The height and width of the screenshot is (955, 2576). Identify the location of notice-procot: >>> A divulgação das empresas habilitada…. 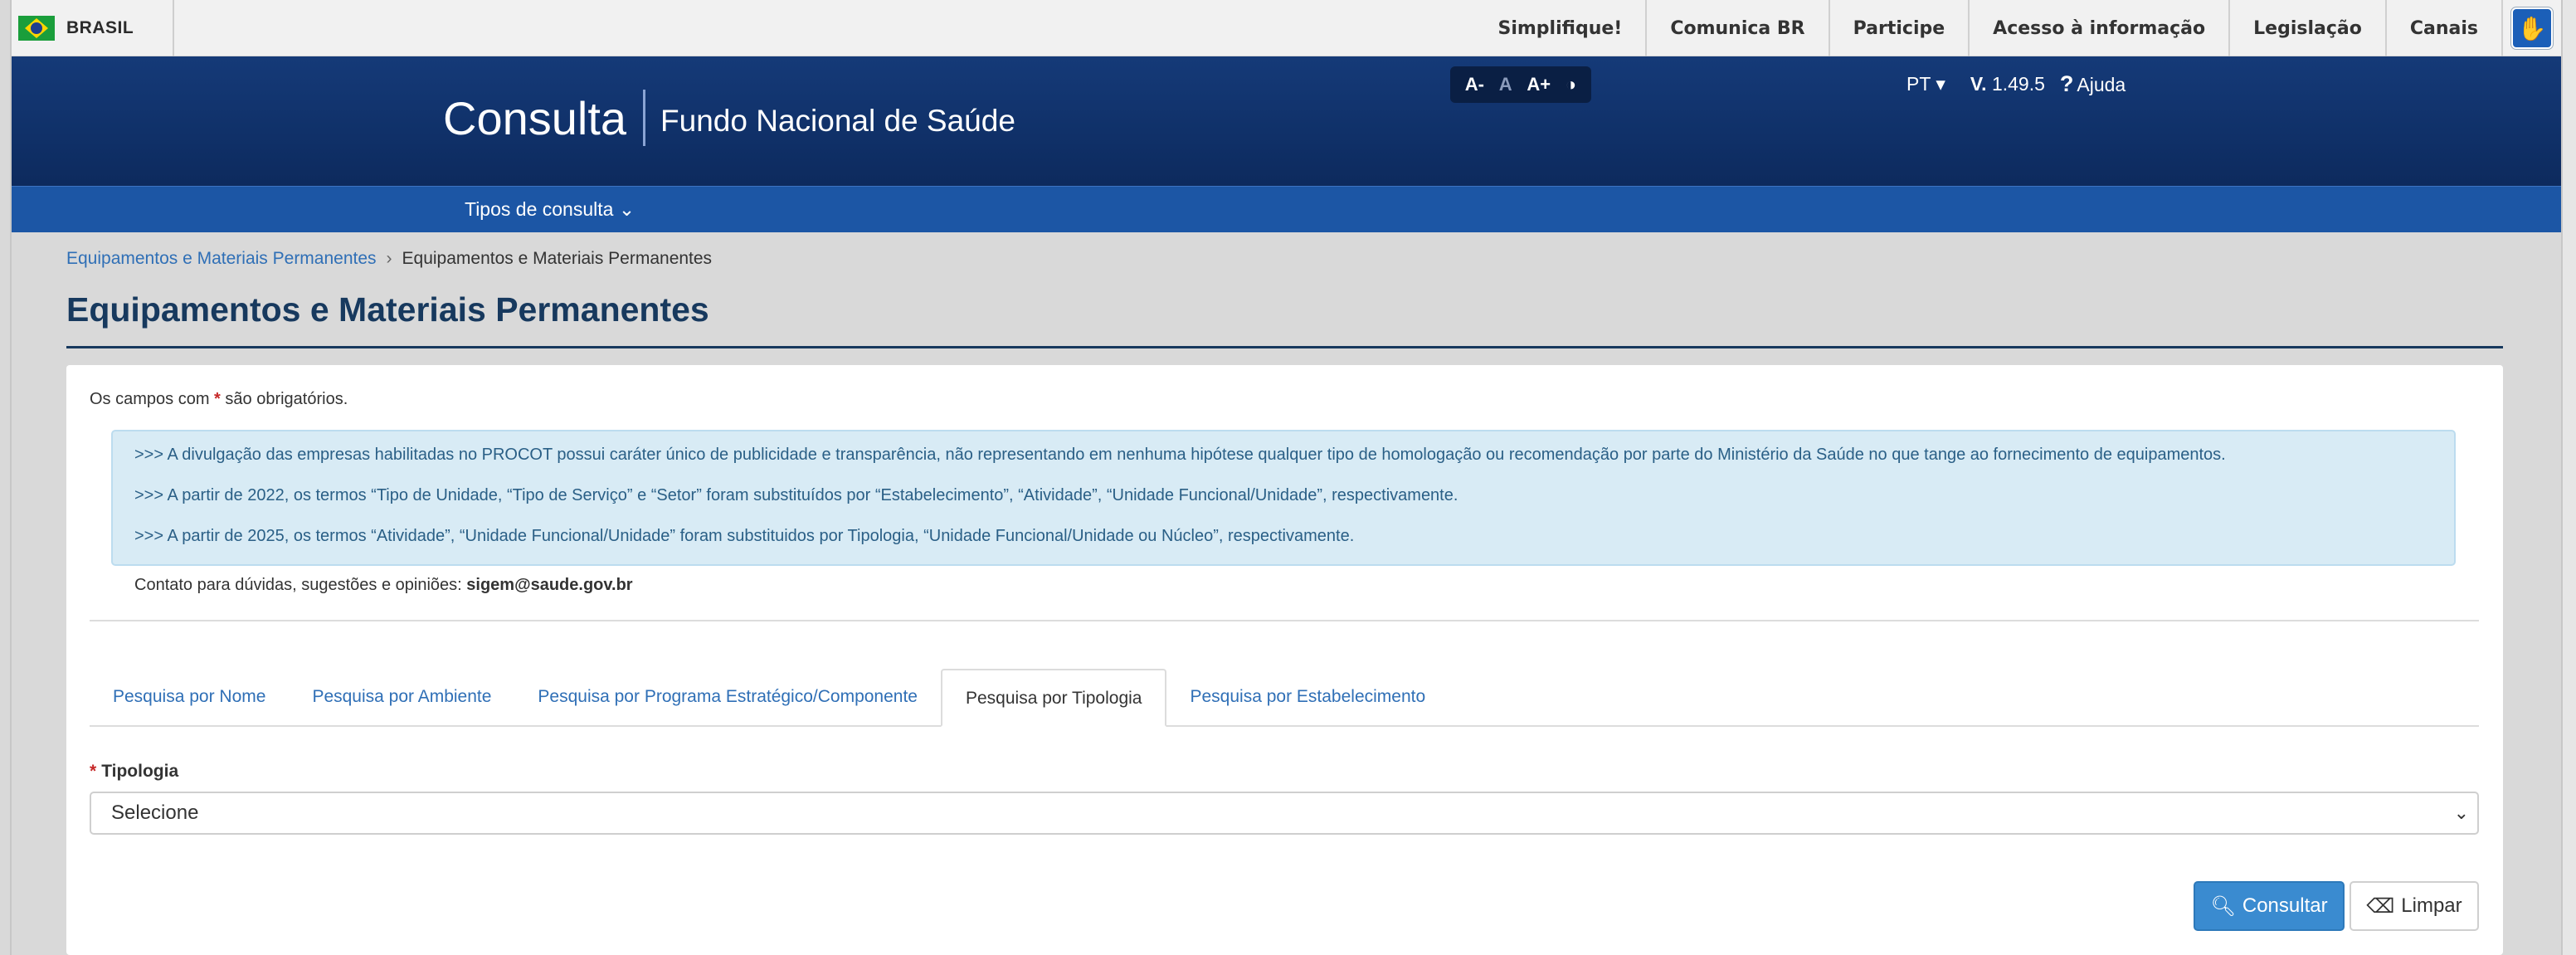
(1180, 455).